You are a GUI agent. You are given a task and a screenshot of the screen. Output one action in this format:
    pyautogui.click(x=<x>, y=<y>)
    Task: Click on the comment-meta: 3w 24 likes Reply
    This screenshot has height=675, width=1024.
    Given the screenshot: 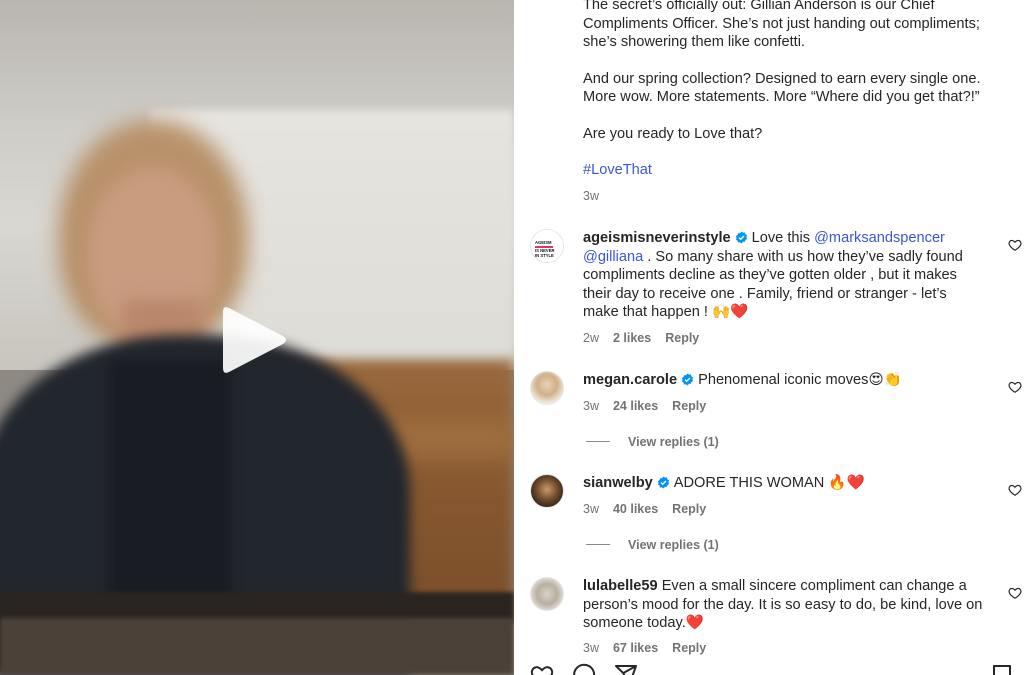 What is the action you would take?
    pyautogui.click(x=651, y=406)
    